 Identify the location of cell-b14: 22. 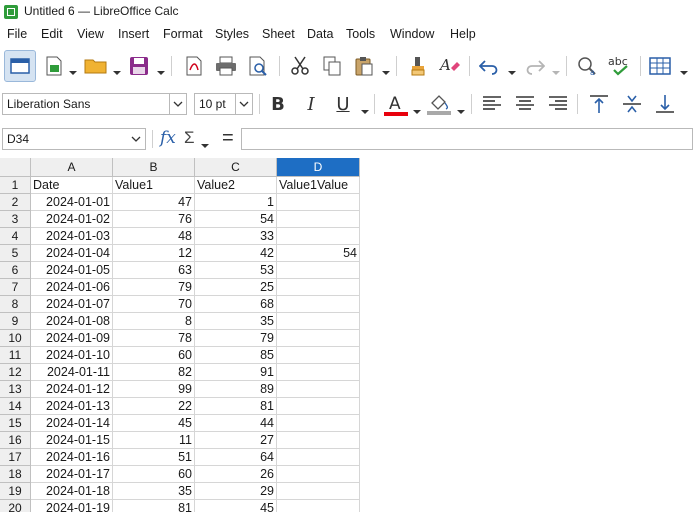
(154, 406).